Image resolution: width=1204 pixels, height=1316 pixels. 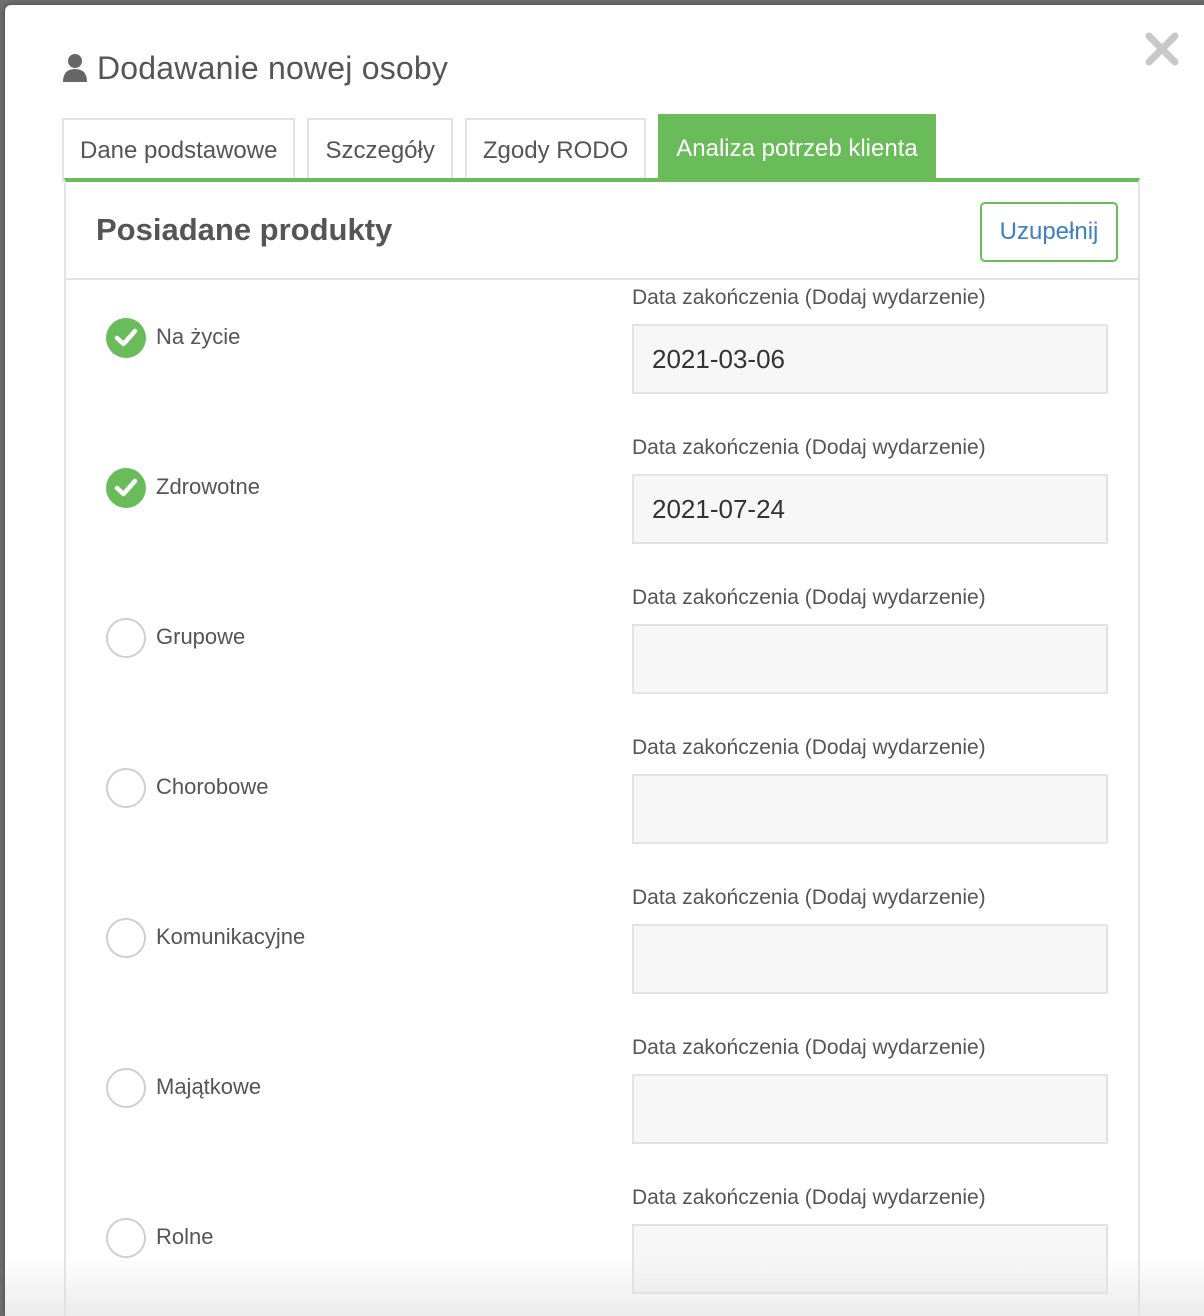 I want to click on unchecked-checkbox-group, so click(x=126, y=638).